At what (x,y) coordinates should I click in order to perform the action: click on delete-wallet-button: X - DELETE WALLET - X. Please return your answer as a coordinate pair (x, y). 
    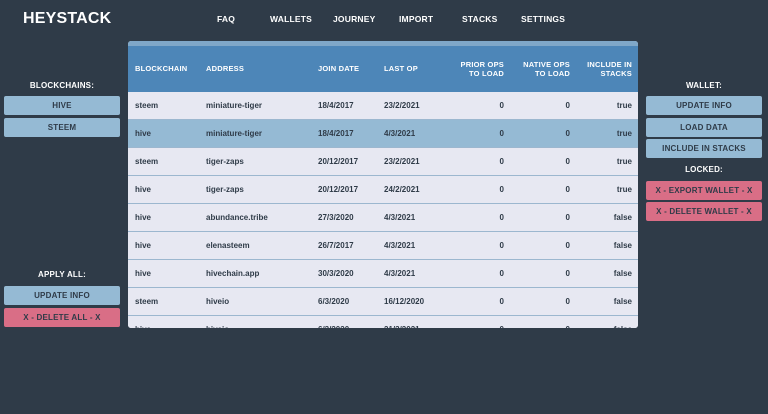
    Looking at the image, I should click on (704, 211).